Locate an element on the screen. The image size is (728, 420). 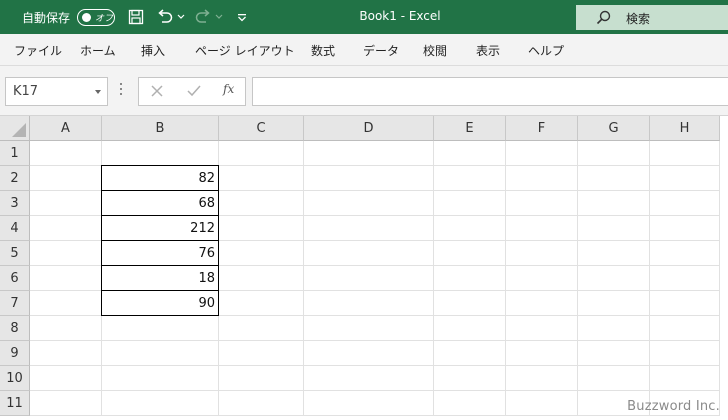
cell-c11 is located at coordinates (261, 403).